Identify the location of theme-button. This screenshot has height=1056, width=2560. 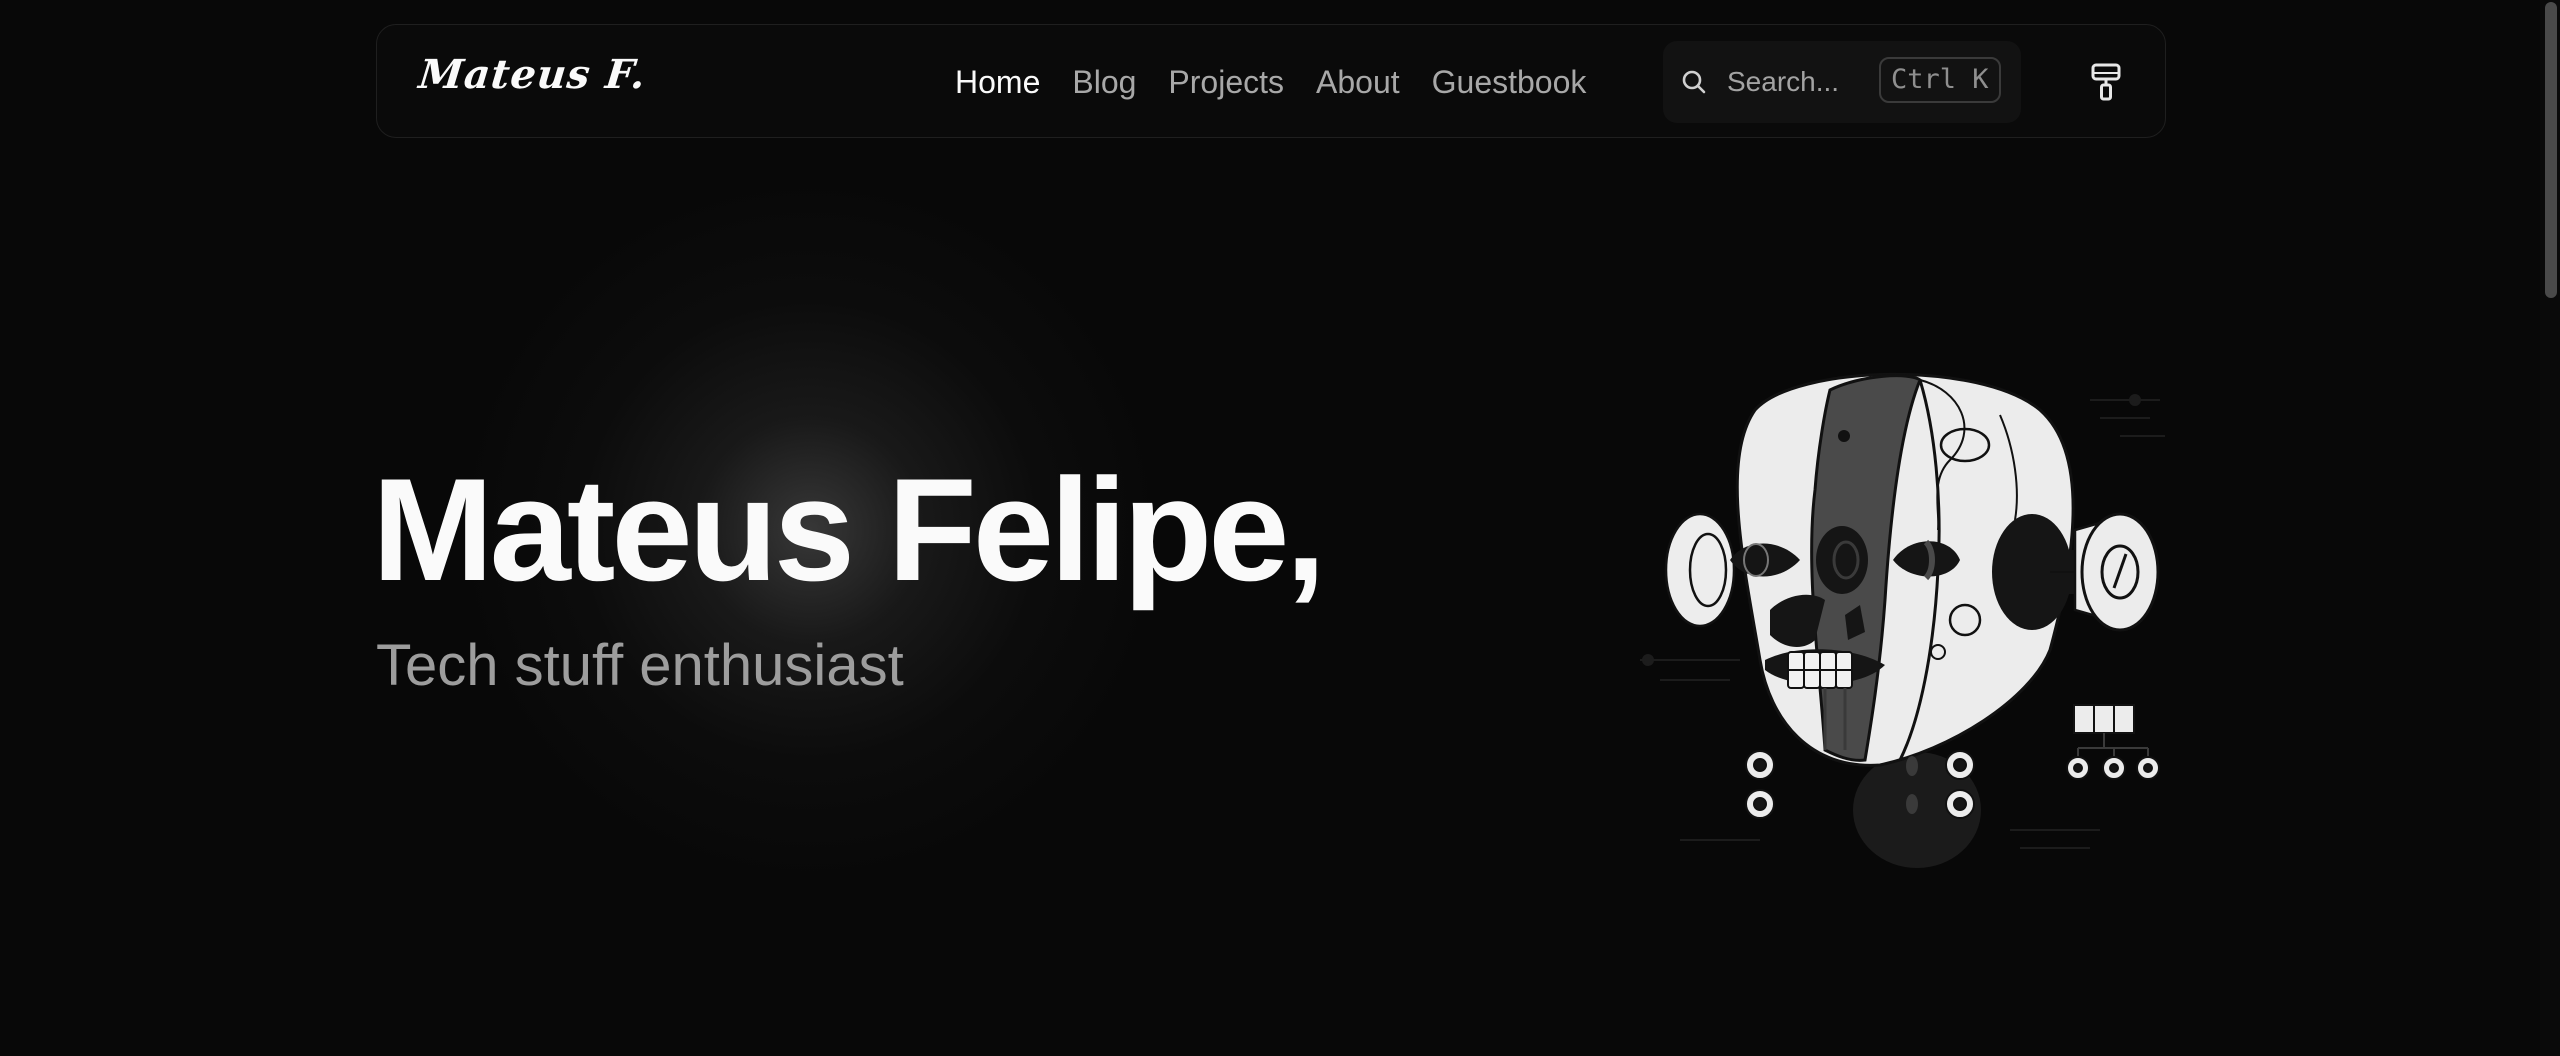
(2105, 81).